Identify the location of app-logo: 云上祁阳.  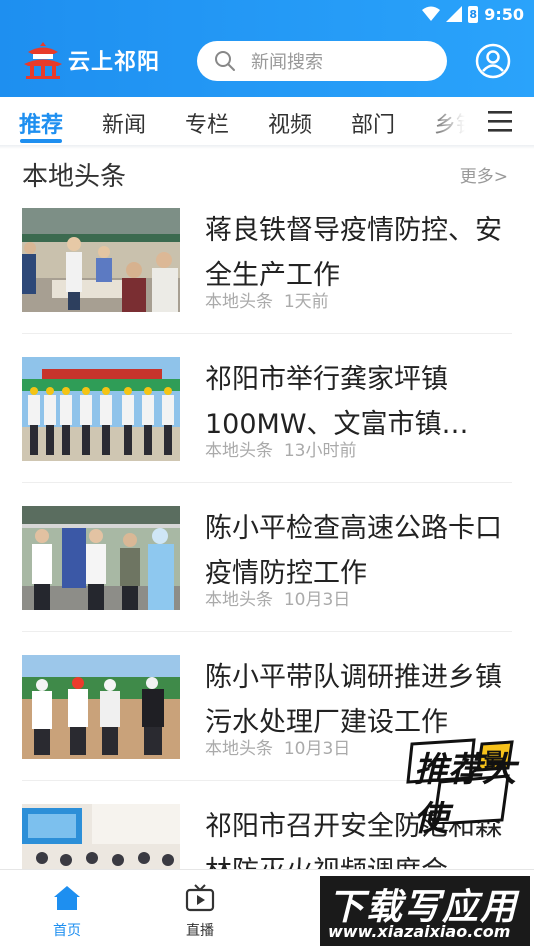
(91, 60).